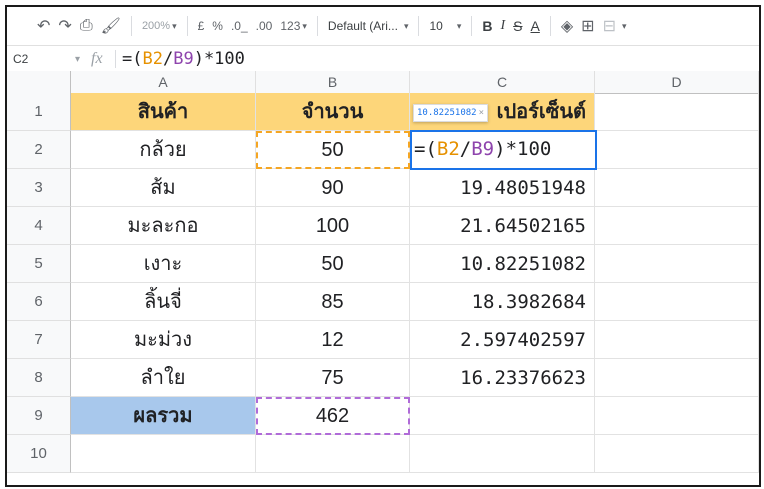 The height and width of the screenshot is (489, 764). Describe the element at coordinates (333, 454) in the screenshot. I see `cell-b10` at that location.